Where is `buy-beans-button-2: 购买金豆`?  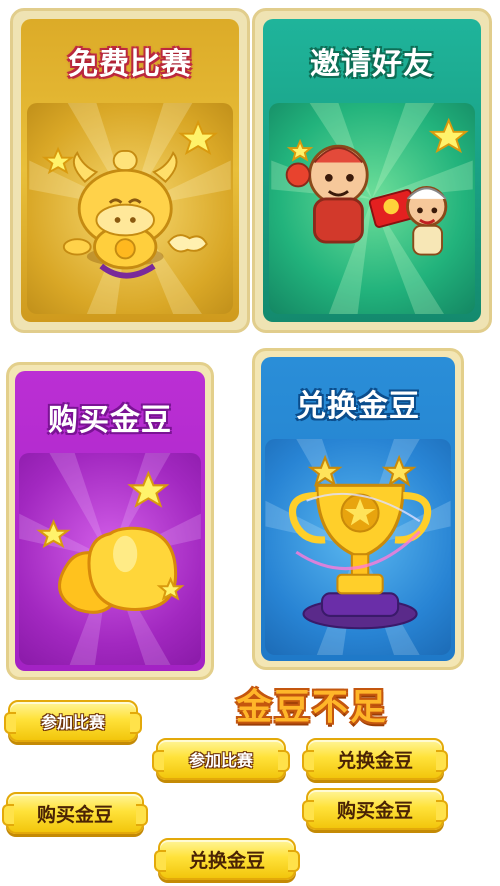
buy-beans-button-2: 购买金豆 is located at coordinates (375, 809).